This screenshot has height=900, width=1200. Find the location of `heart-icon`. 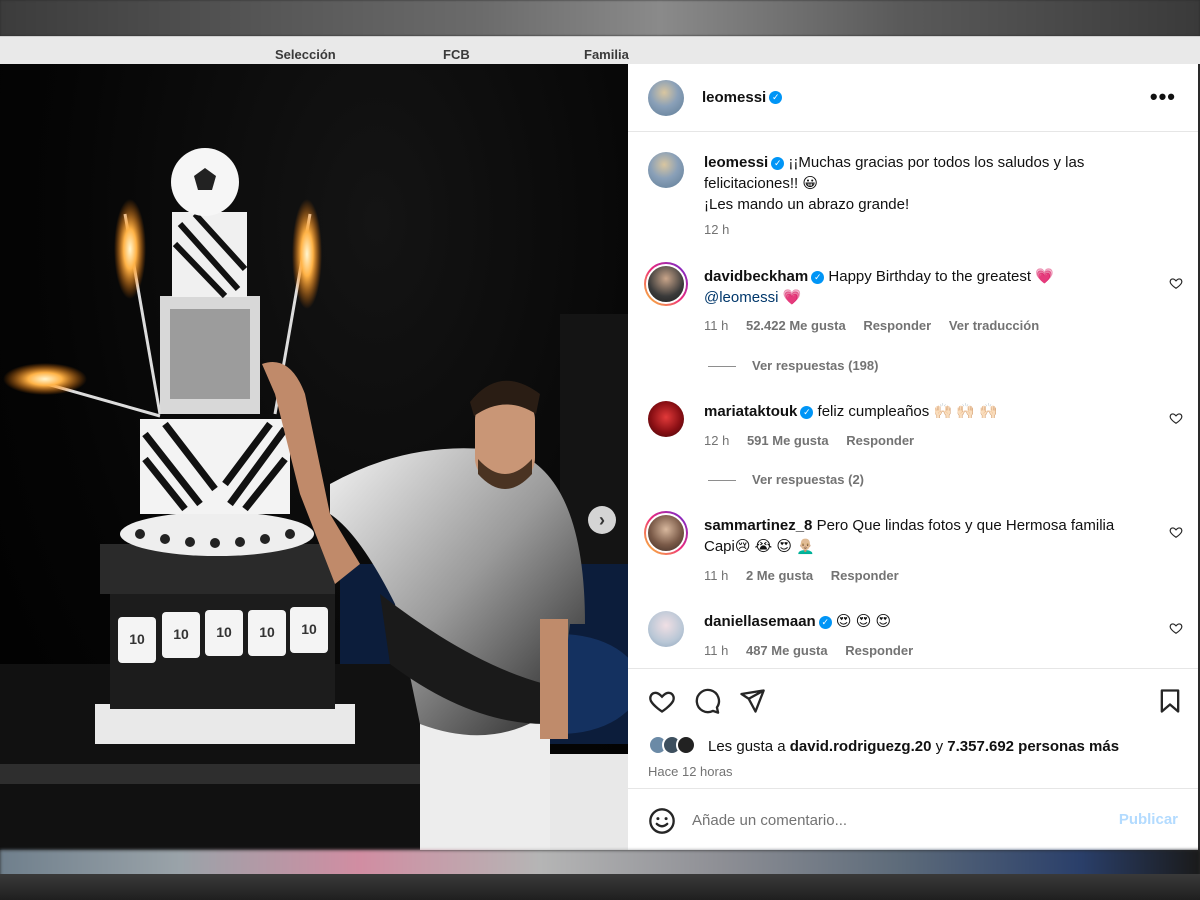

heart-icon is located at coordinates (662, 701).